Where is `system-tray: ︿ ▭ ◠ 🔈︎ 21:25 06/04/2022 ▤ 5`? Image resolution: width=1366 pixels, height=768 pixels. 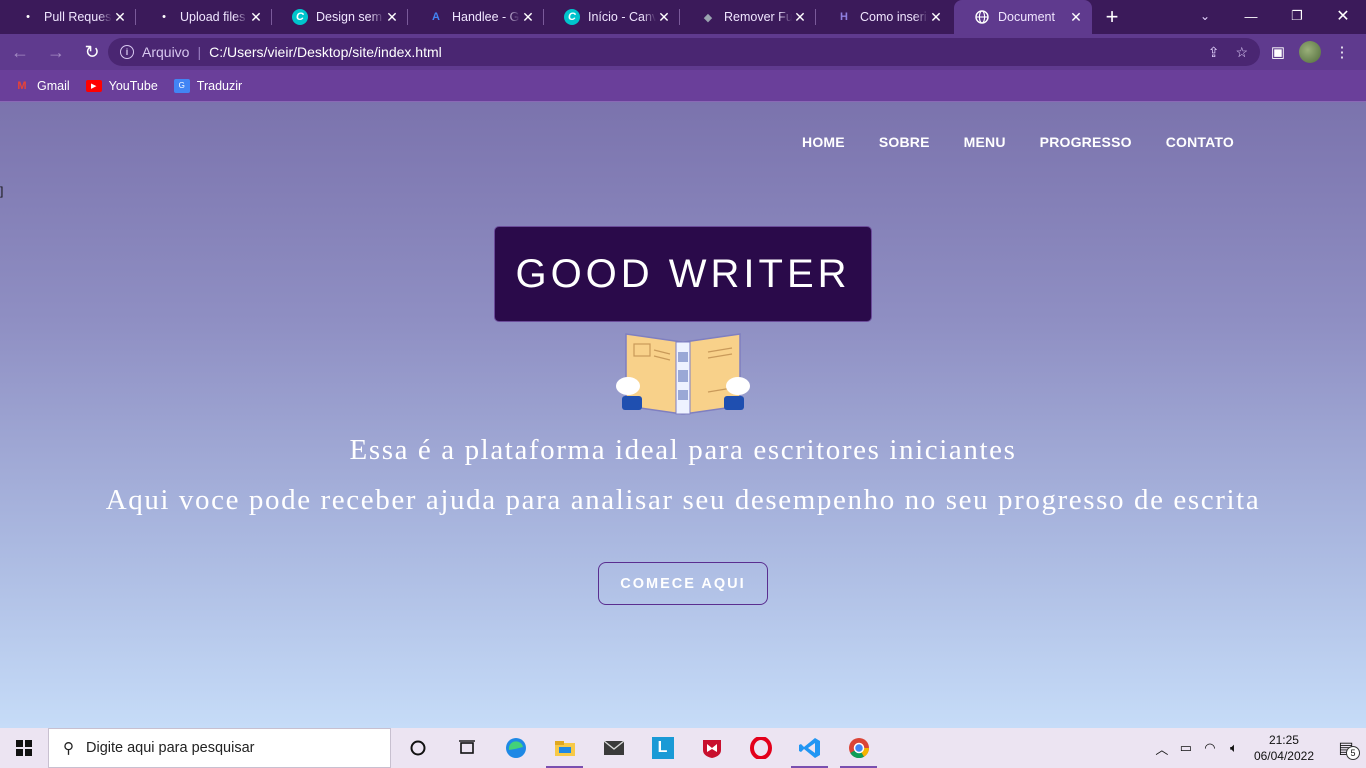 system-tray: ︿ ▭ ◠ 🔈︎ 21:25 06/04/2022 ▤ 5 is located at coordinates (1258, 748).